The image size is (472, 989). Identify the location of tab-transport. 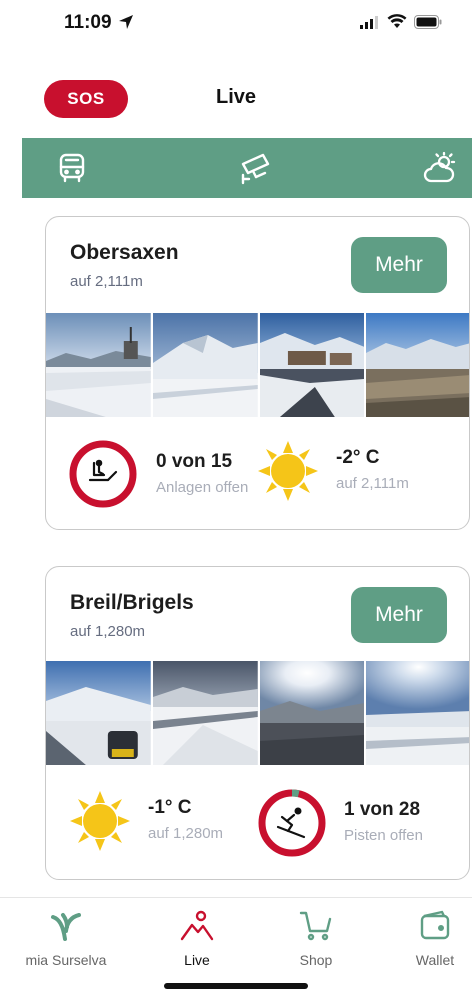
(72, 168).